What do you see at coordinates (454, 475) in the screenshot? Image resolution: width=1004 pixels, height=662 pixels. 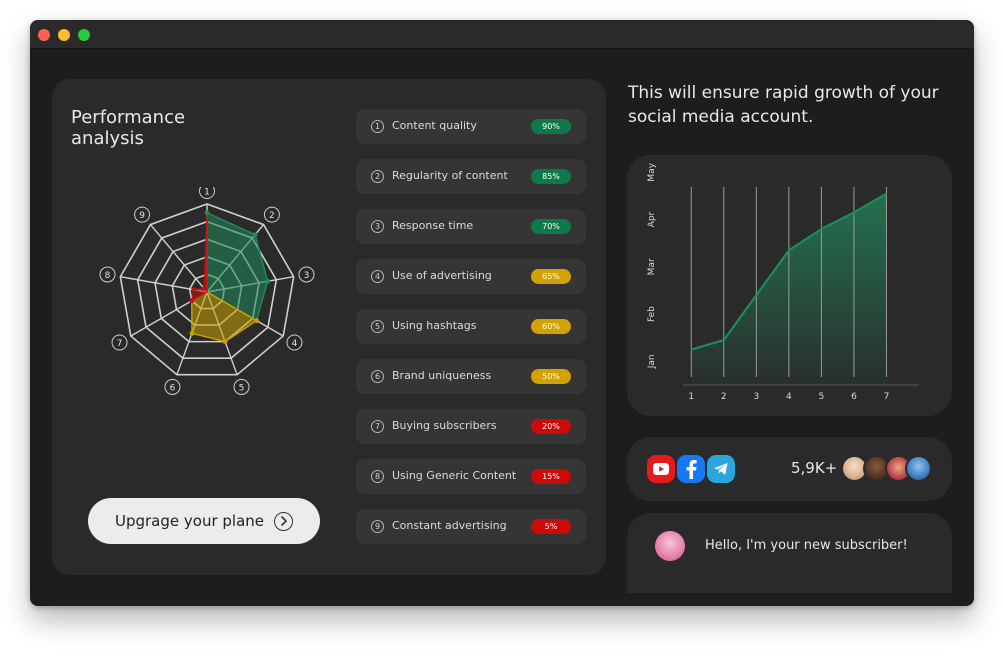 I see `metric-label: Using Generic Content` at bounding box center [454, 475].